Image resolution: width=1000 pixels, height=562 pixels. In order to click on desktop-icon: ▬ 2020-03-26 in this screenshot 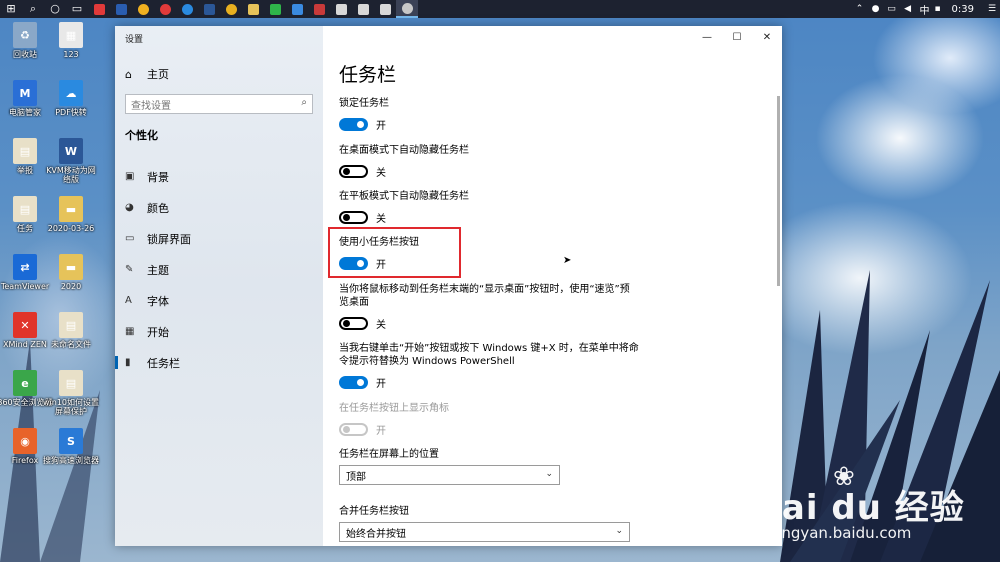, I will do `click(71, 214)`.